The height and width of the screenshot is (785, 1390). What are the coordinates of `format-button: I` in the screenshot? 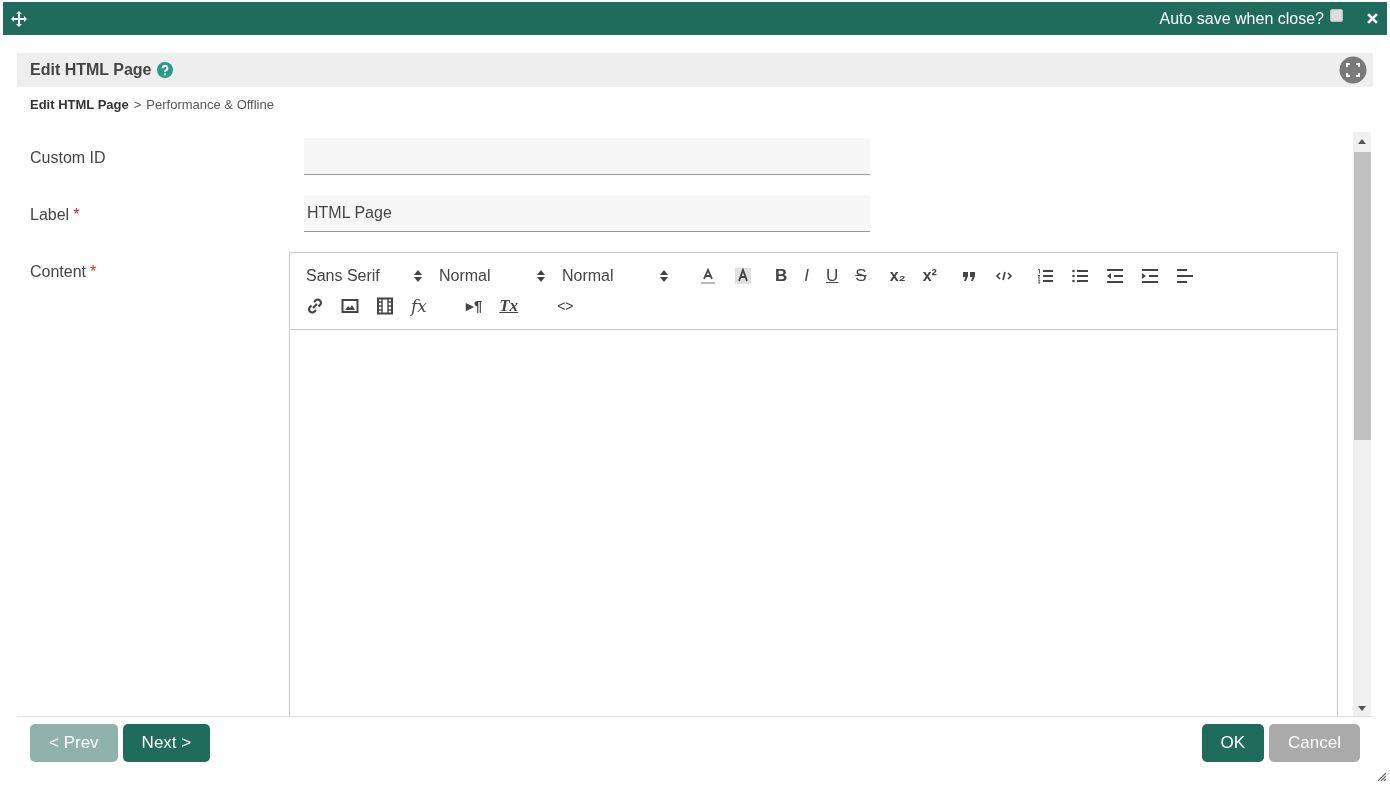 It's located at (806, 276).